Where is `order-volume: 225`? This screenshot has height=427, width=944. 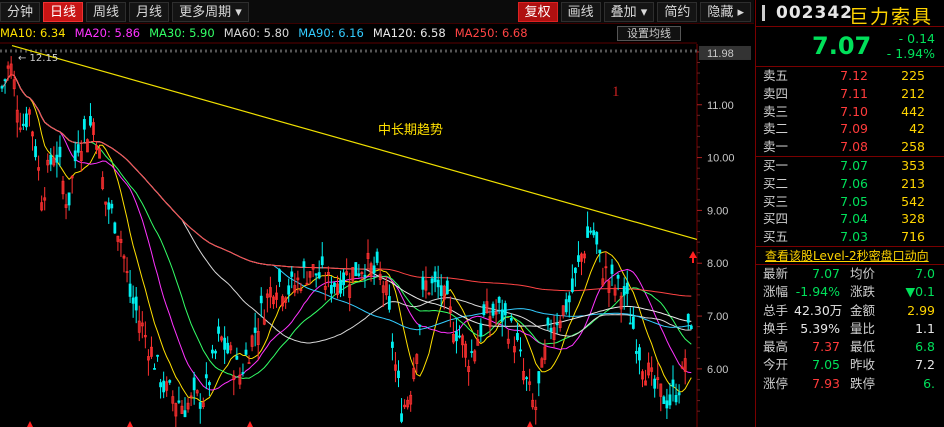
order-volume: 225 is located at coordinates (913, 75).